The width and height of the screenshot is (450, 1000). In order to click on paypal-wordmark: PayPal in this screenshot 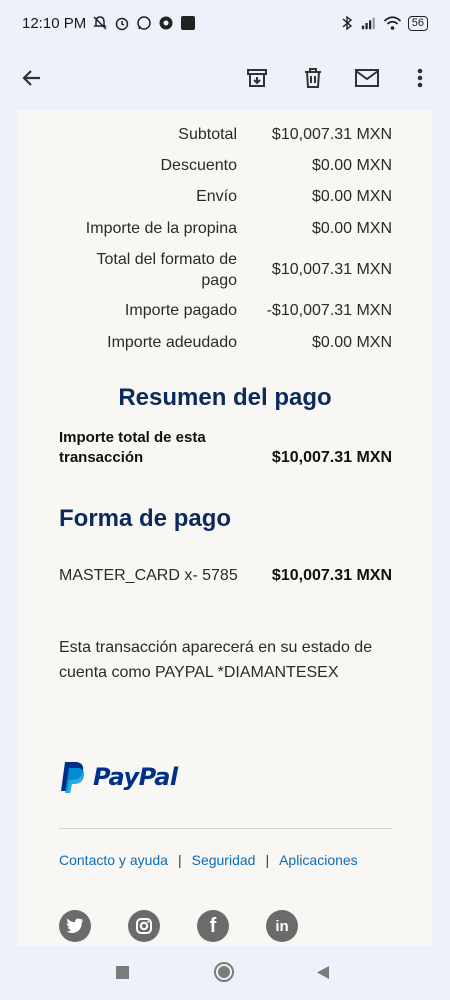, I will do `click(135, 777)`.